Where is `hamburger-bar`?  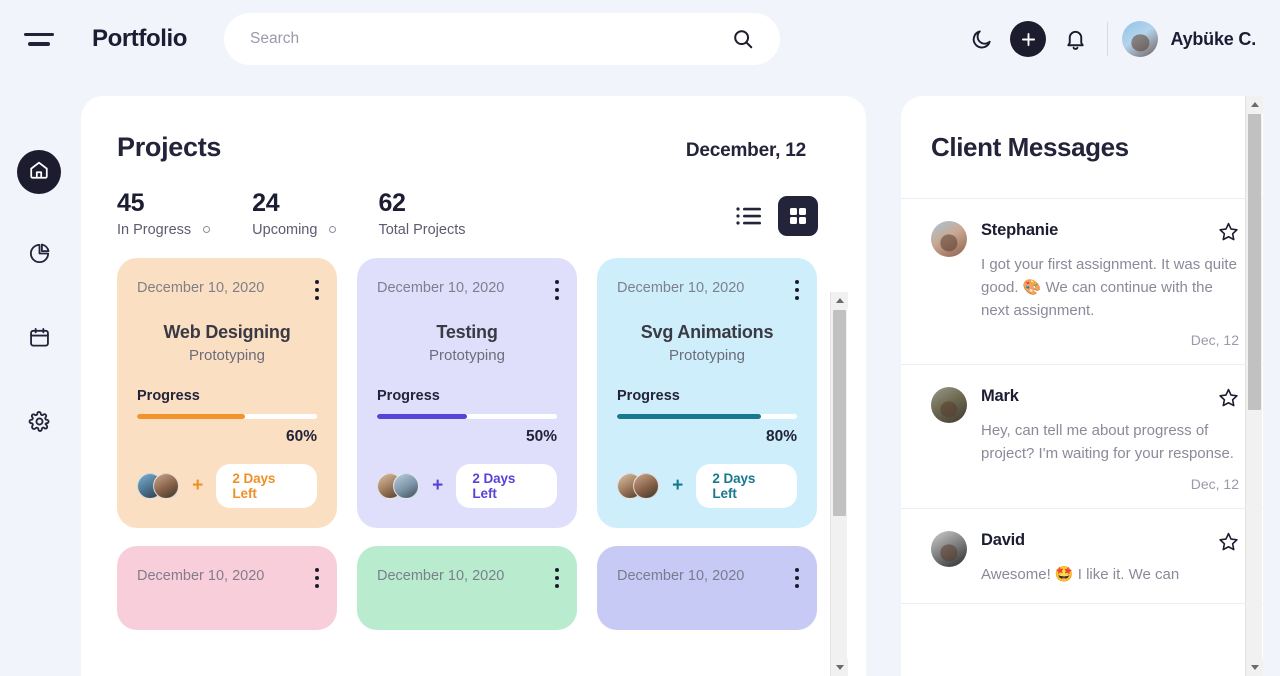
hamburger-bar is located at coordinates (39, 44).